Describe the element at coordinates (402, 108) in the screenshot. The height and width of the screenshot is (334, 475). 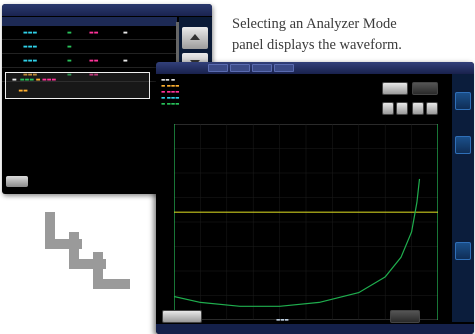
I see `prev-step-button` at that location.